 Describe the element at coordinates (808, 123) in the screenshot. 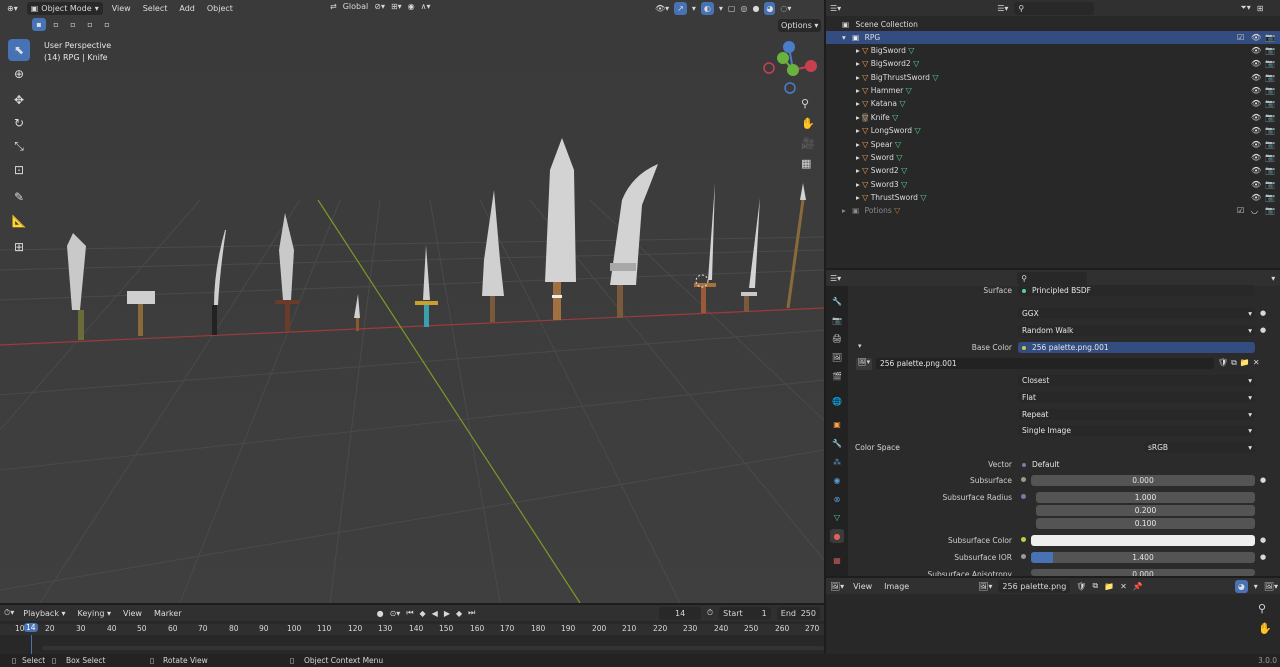

I see `pan-hand-icon: ✋` at that location.